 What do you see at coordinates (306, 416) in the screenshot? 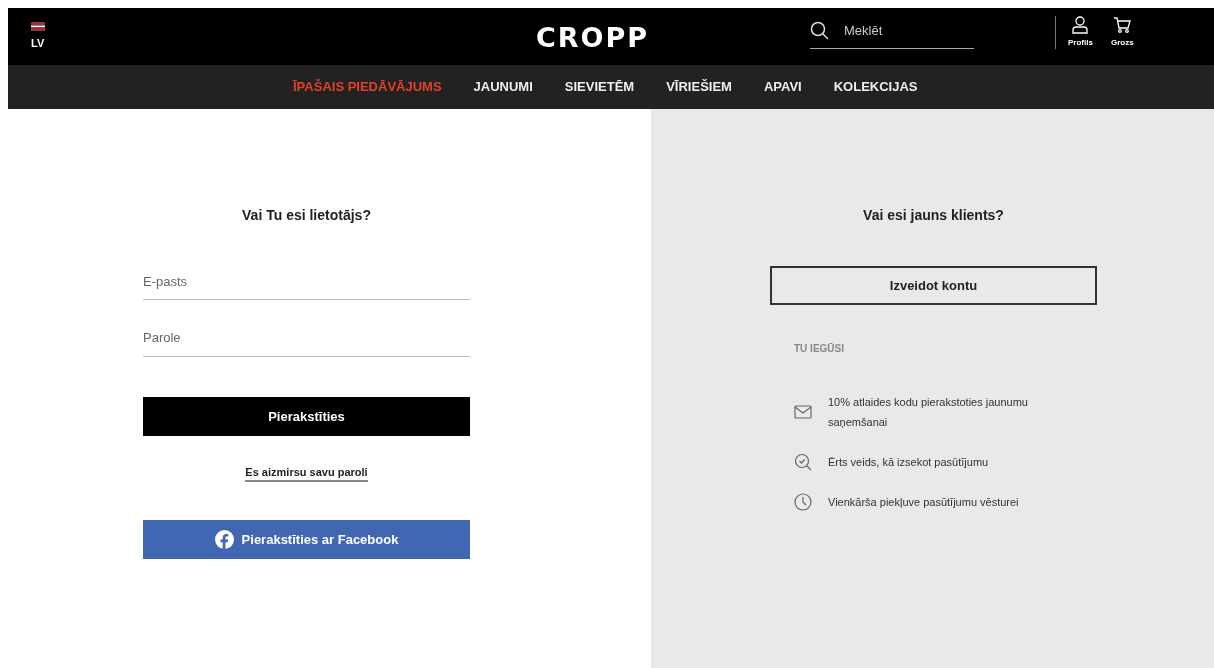
I see `login-button: Pierakstīties` at bounding box center [306, 416].